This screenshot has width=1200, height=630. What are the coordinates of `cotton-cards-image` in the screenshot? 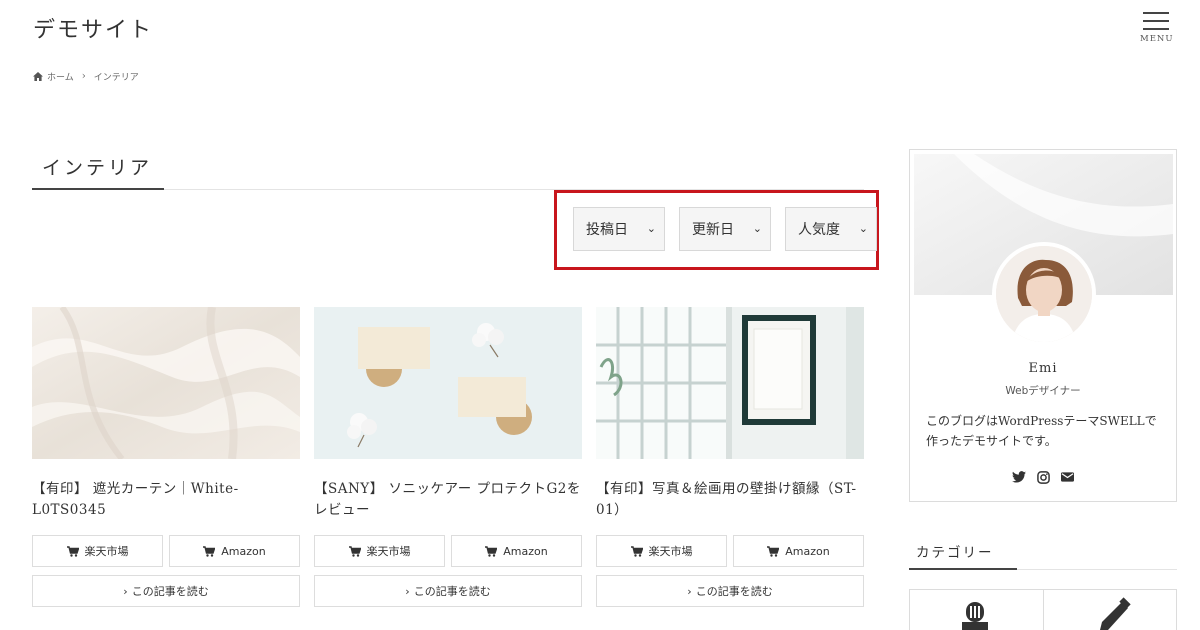 It's located at (448, 383).